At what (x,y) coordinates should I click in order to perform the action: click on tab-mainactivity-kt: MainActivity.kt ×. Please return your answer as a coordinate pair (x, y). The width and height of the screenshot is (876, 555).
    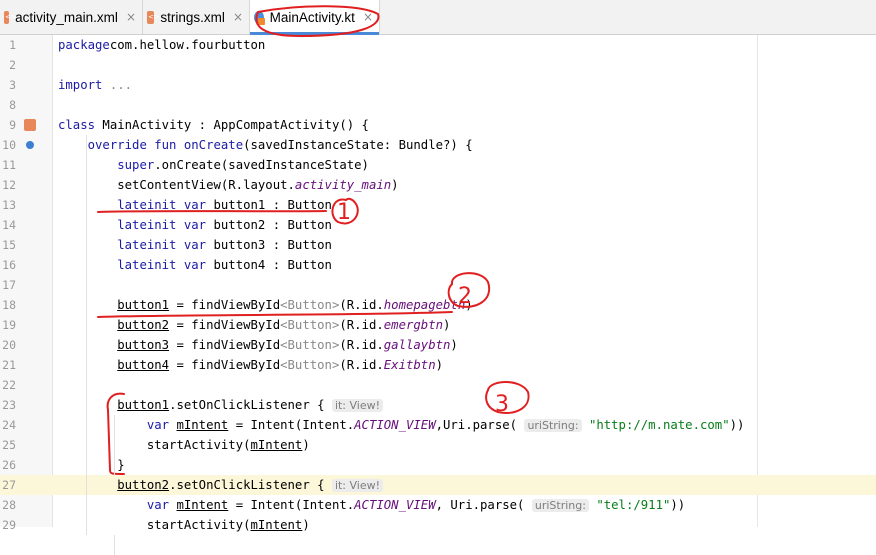
    Looking at the image, I should click on (315, 17).